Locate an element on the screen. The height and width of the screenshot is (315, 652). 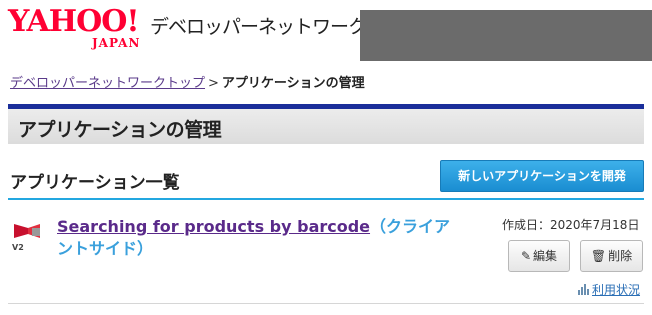
breadcrumb-current: アプリケーションの管理 is located at coordinates (293, 83).